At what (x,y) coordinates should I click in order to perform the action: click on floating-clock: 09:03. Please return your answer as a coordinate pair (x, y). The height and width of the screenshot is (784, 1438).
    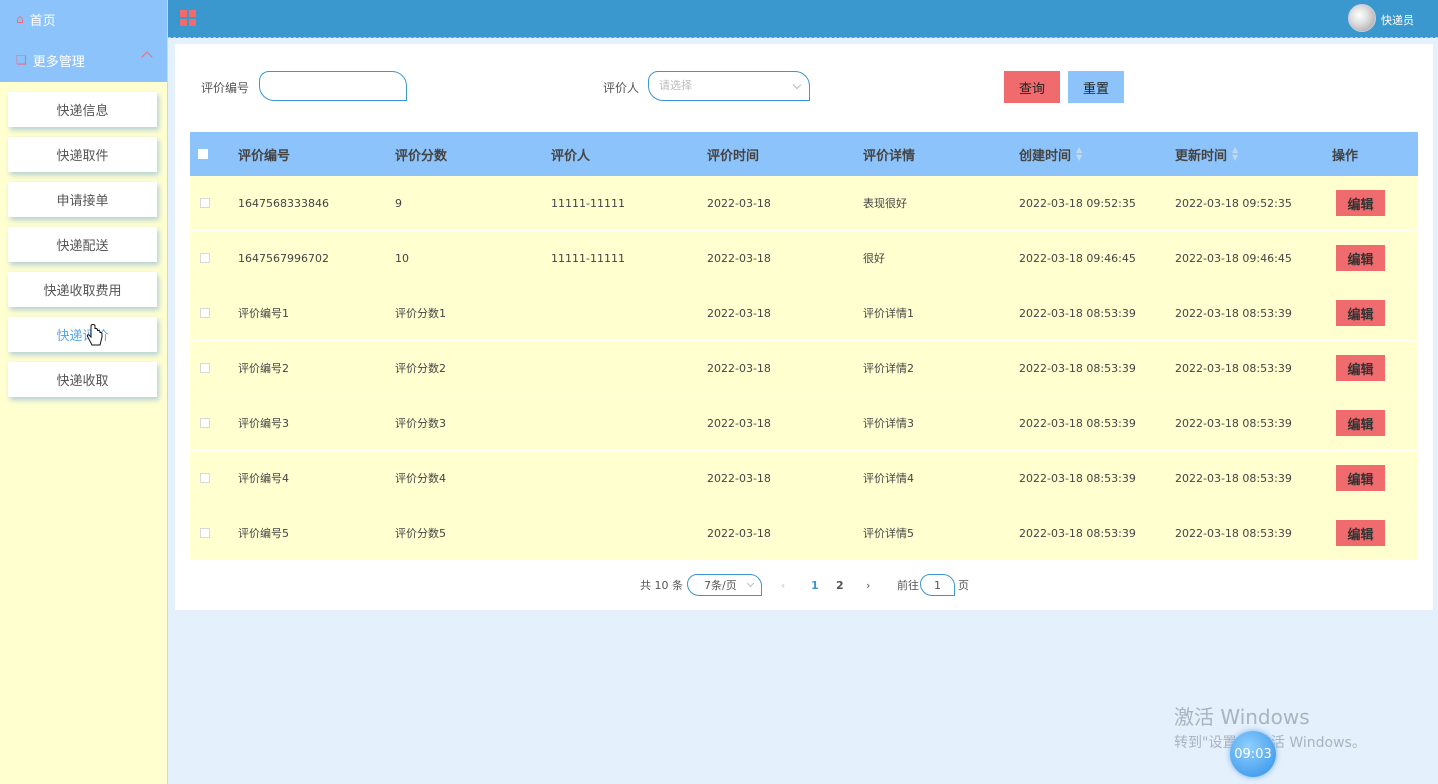
    Looking at the image, I should click on (1253, 754).